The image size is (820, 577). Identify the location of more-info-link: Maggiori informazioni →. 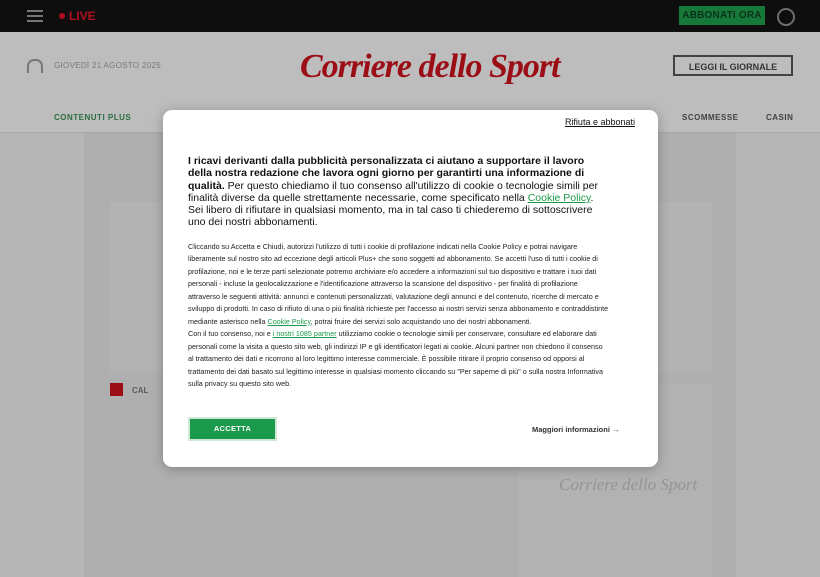
(576, 429).